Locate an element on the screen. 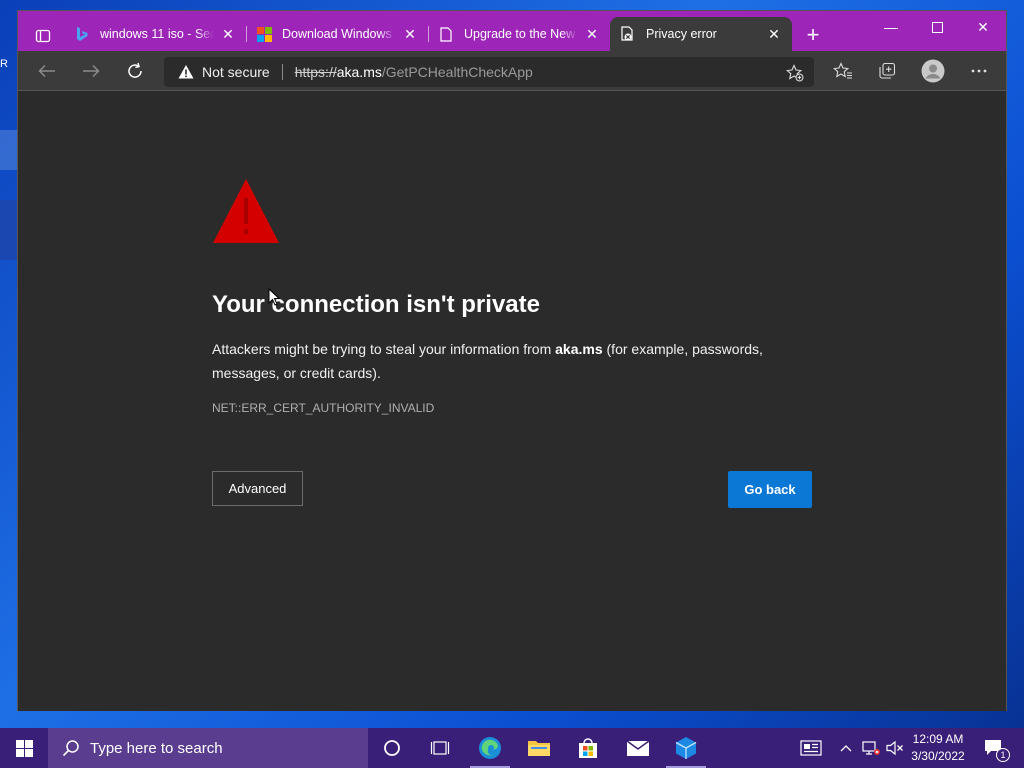 Image resolution: width=1024 pixels, height=768 pixels. search-icon is located at coordinates (70, 748).